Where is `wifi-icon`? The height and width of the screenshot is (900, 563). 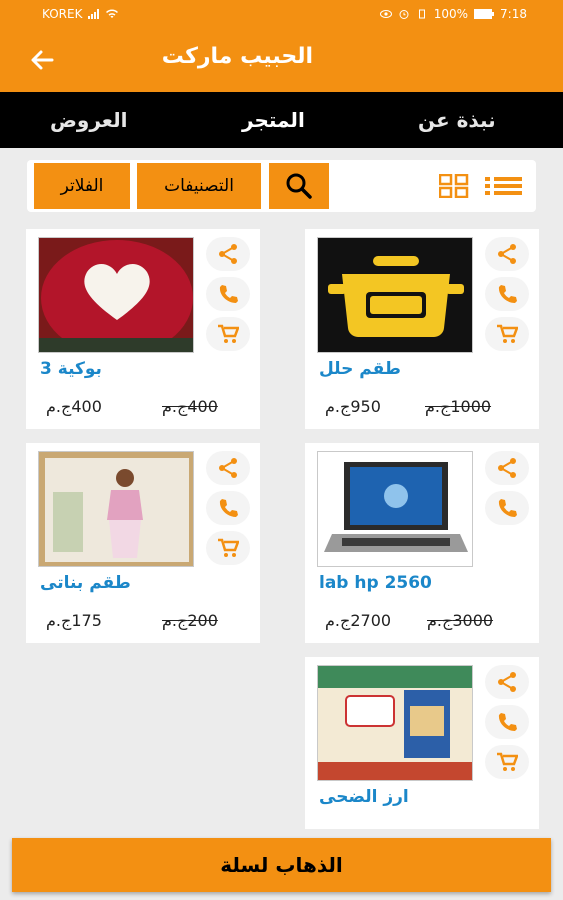 wifi-icon is located at coordinates (112, 13).